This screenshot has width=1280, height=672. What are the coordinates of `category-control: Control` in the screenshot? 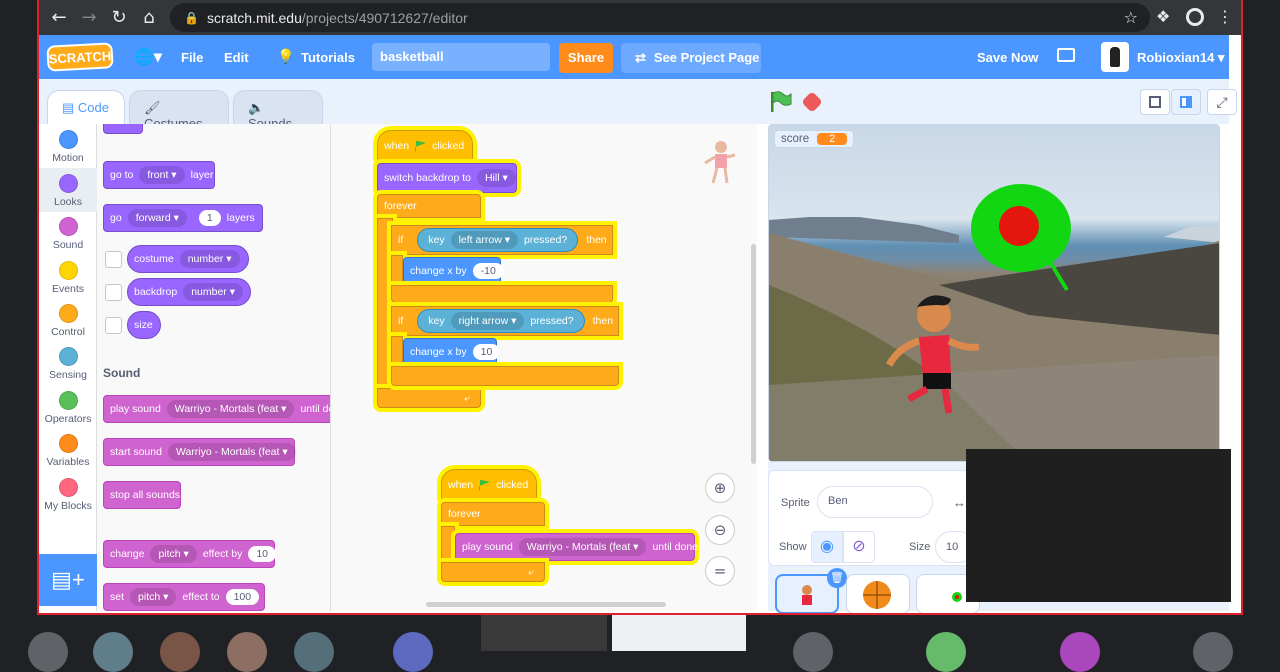 It's located at (68, 321).